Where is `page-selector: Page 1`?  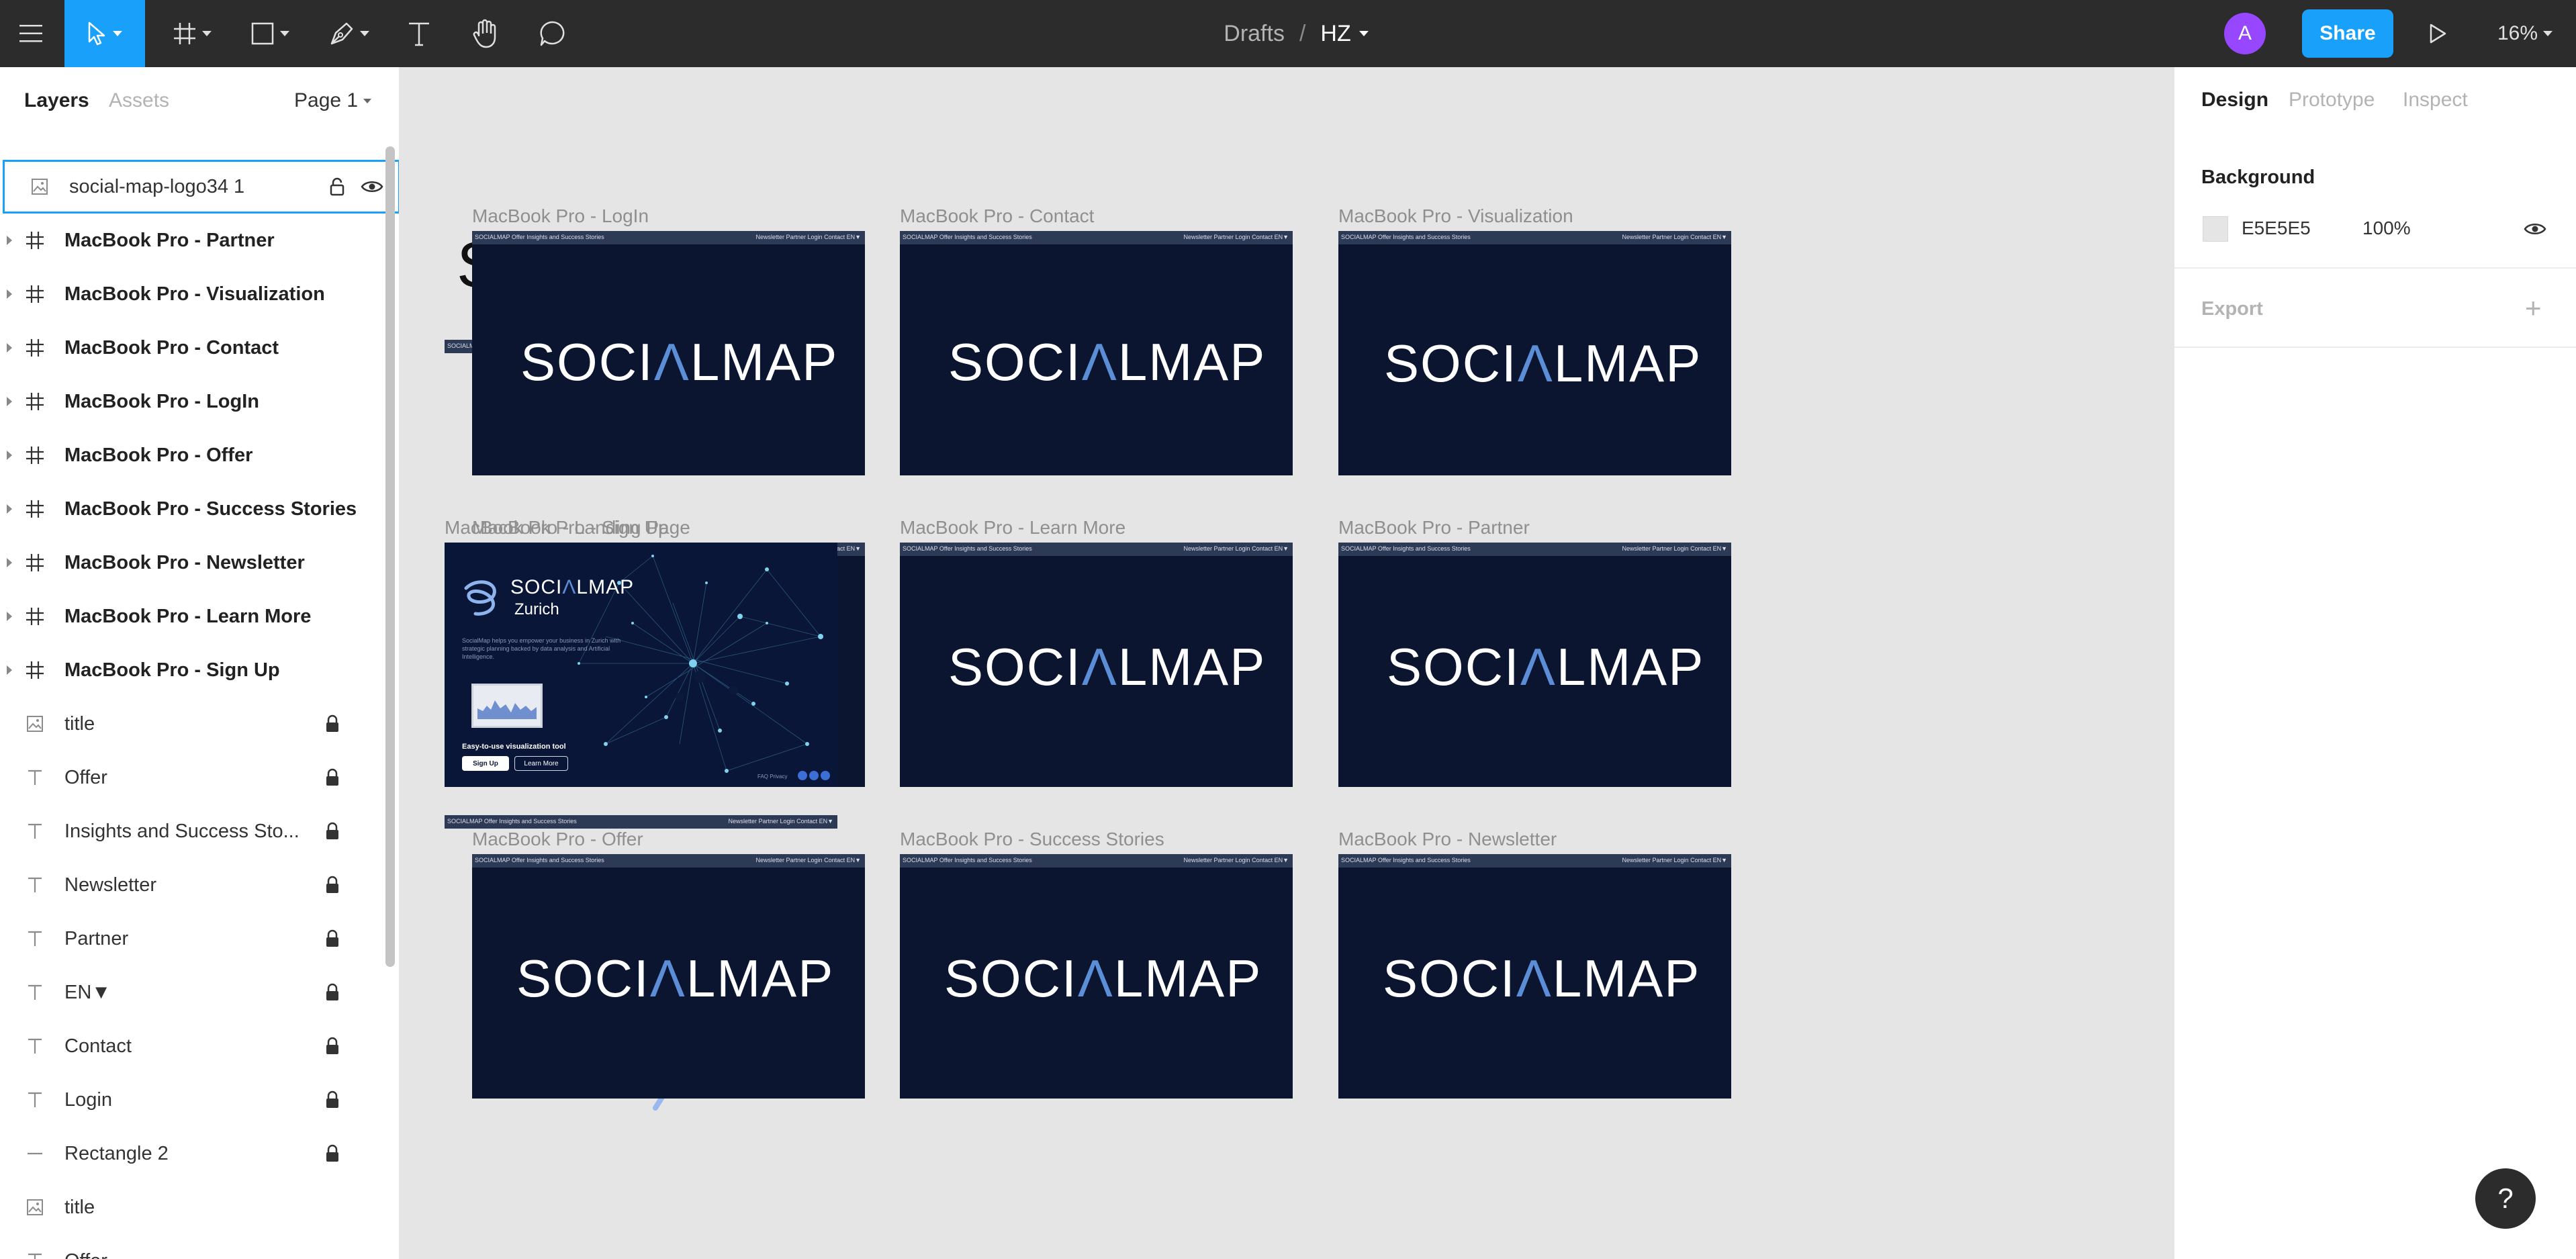
page-selector: Page 1 is located at coordinates (333, 101).